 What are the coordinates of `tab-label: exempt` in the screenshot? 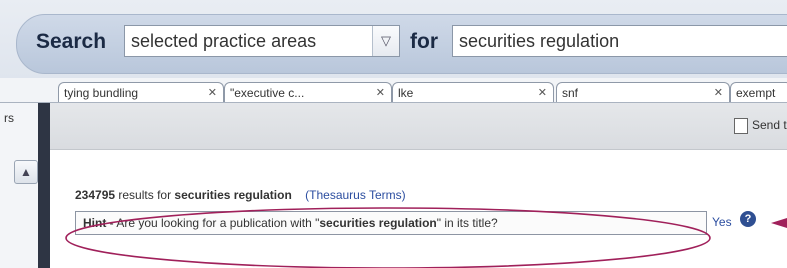 It's located at (756, 93).